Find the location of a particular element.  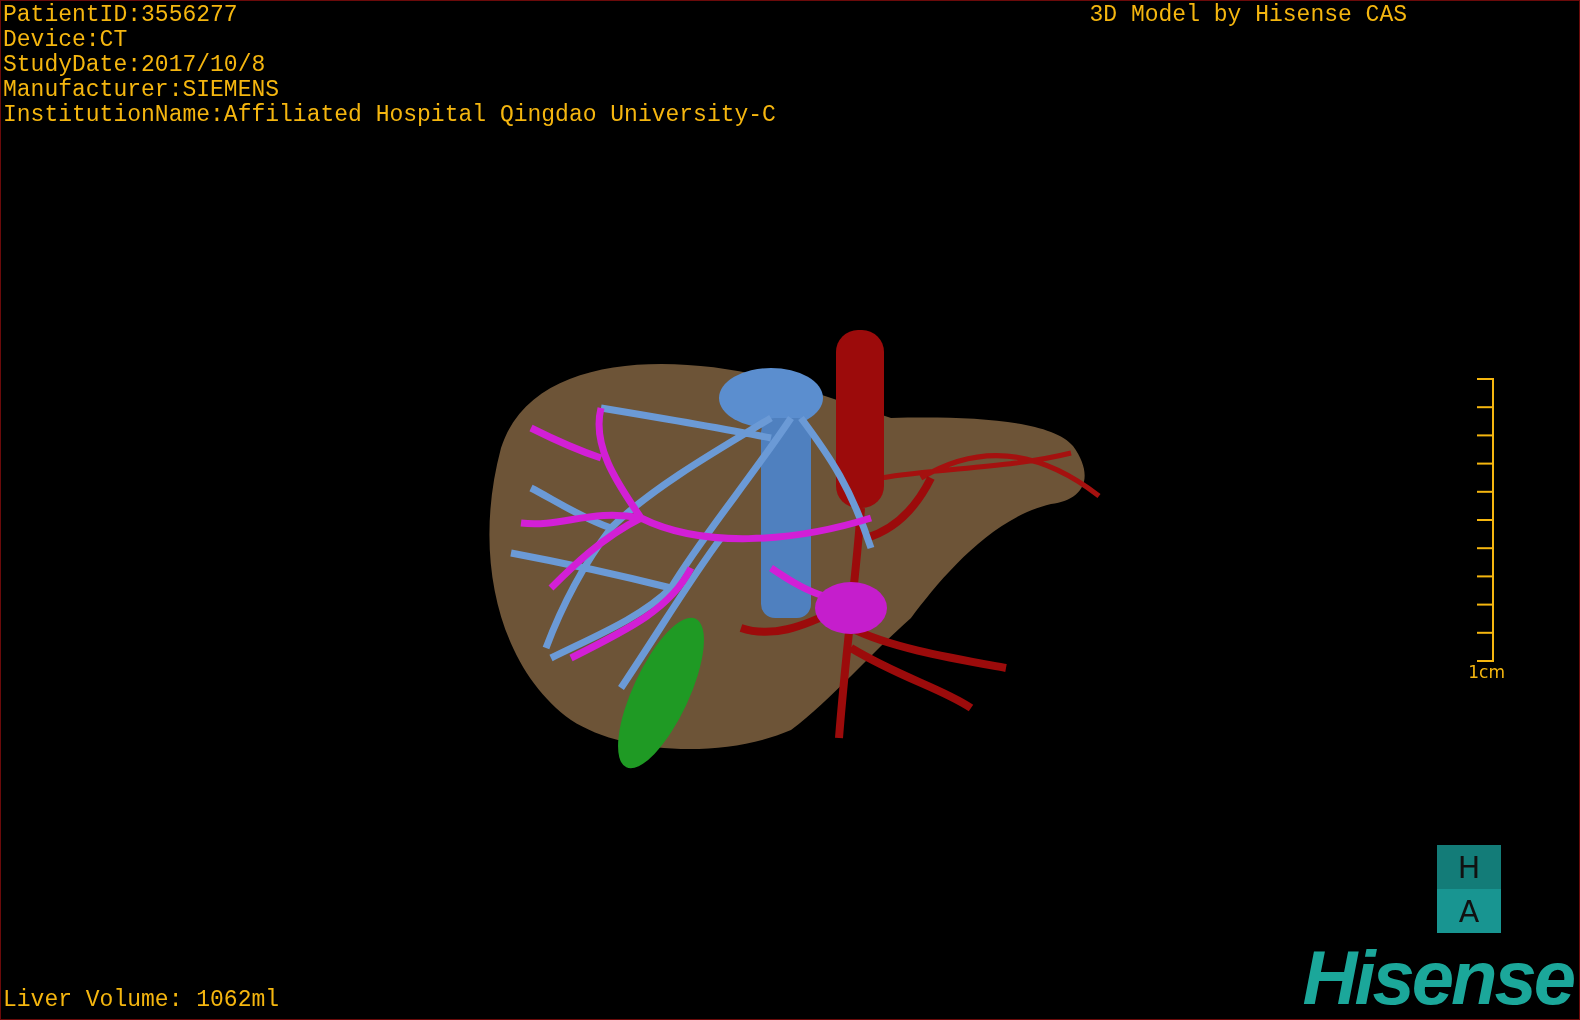

patient-info-text: Device:CT is located at coordinates (66, 40).